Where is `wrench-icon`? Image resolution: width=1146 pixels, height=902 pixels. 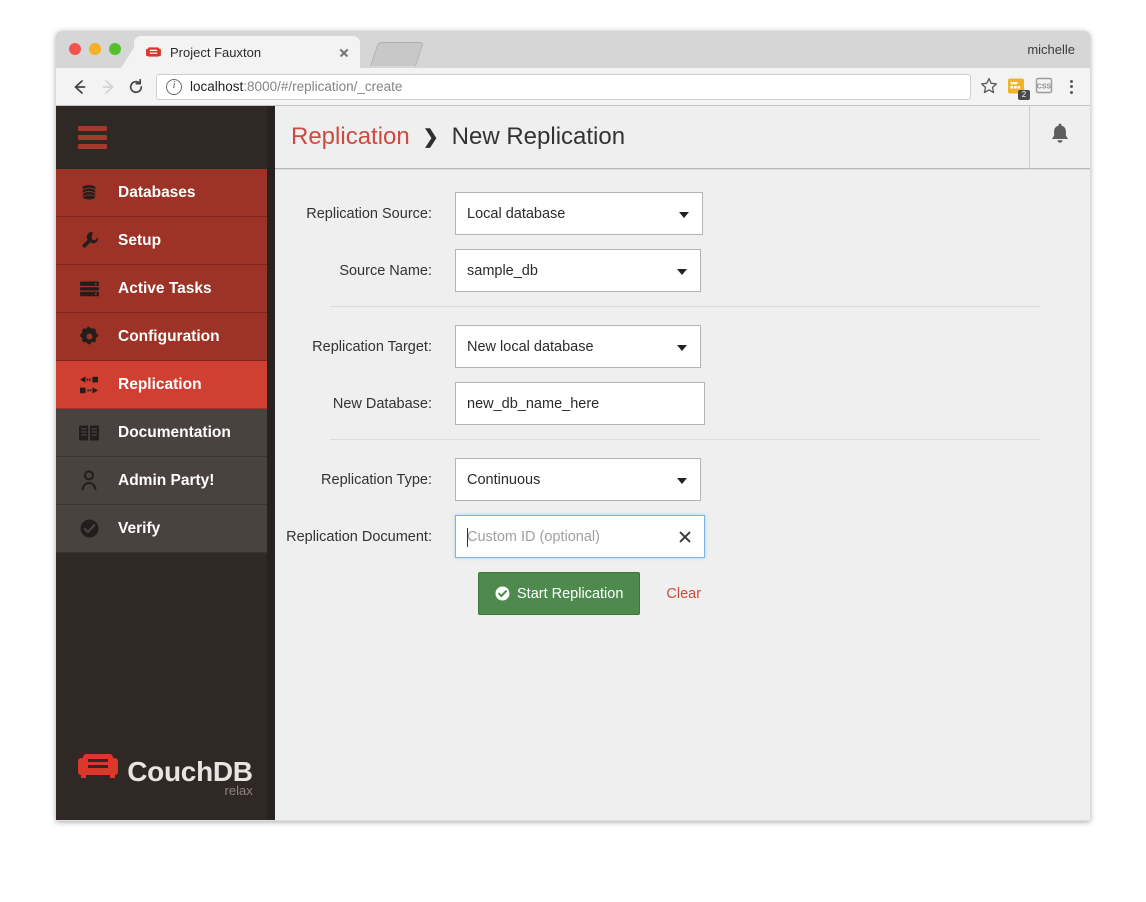
wrench-icon is located at coordinates (89, 241).